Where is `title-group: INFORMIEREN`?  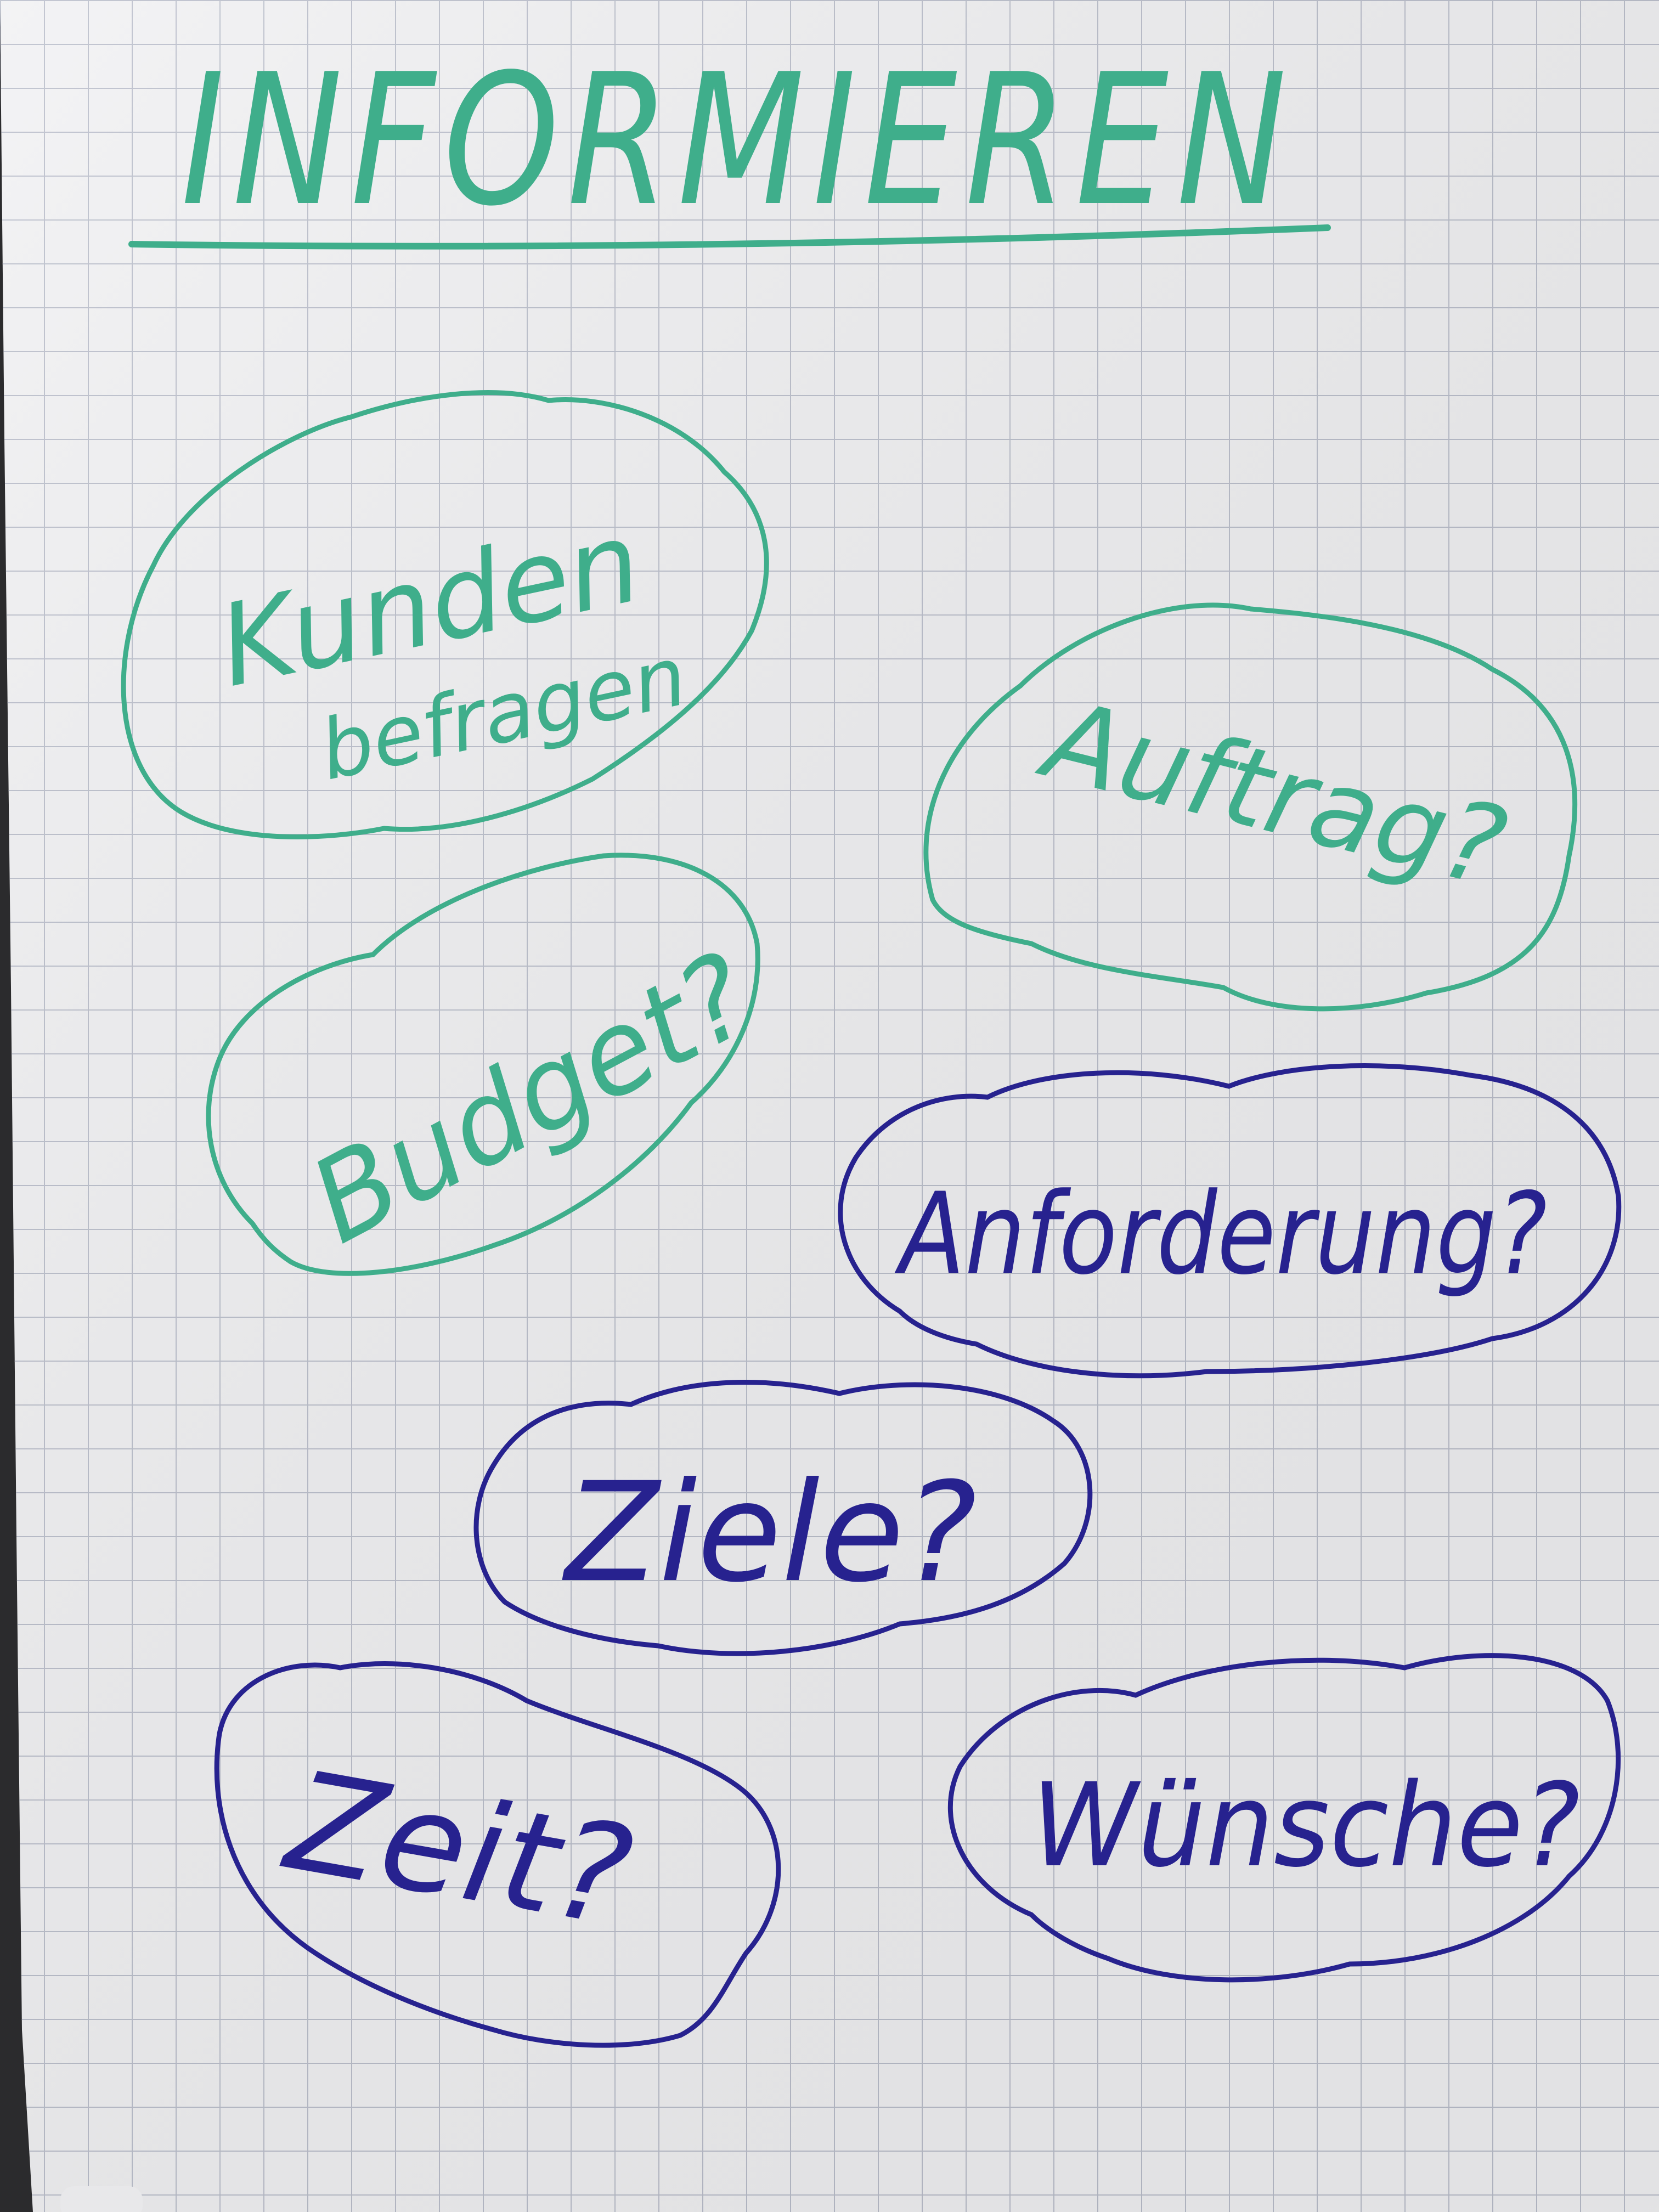 title-group: INFORMIEREN is located at coordinates (730, 143).